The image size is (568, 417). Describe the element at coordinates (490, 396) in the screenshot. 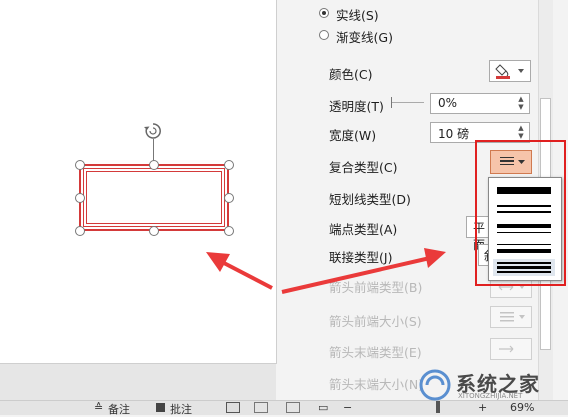

I see `watermark-subtext: XITONGZHIJIA.NET` at that location.